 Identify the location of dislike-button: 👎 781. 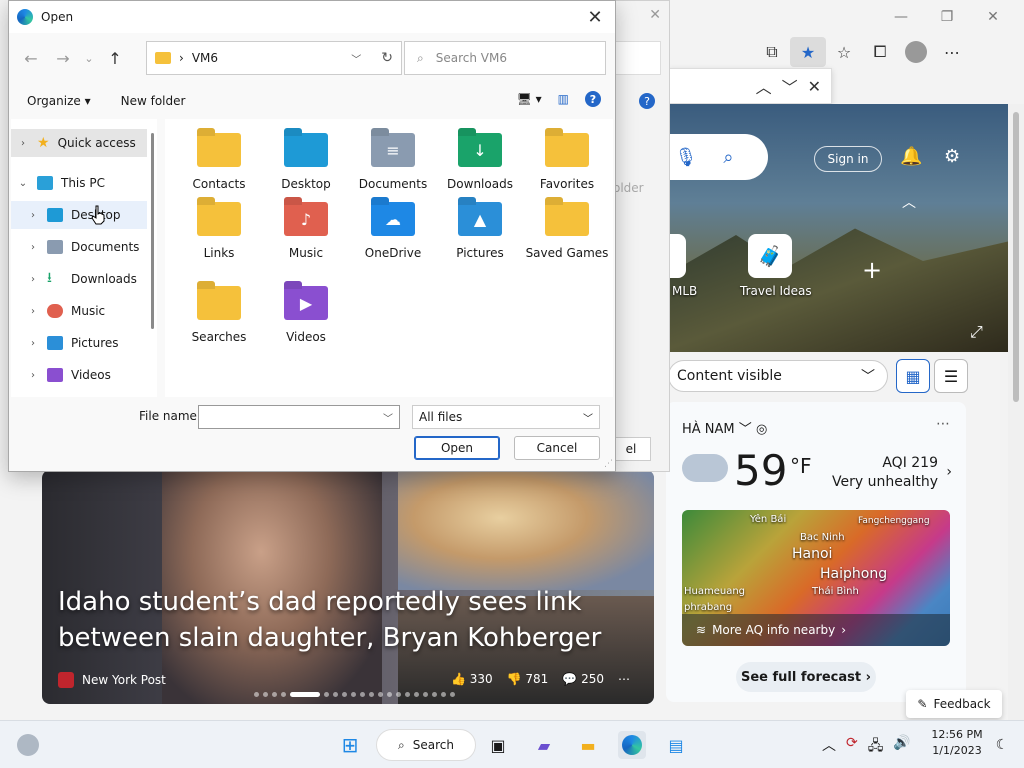
(528, 679).